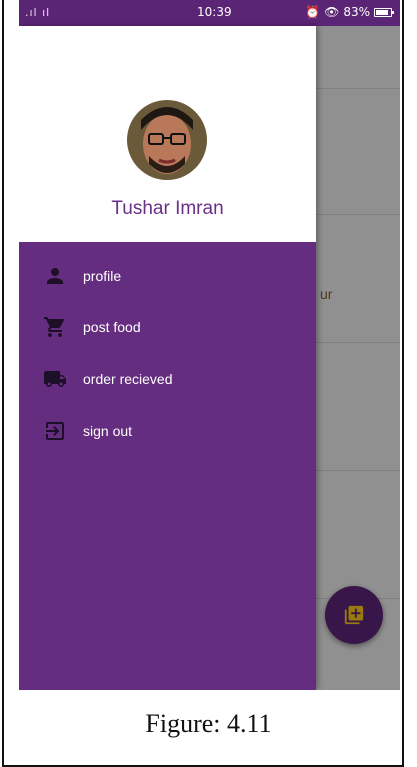 This screenshot has height=767, width=417. What do you see at coordinates (38, 12) in the screenshot?
I see `signal-indicator: .ıl ıl` at bounding box center [38, 12].